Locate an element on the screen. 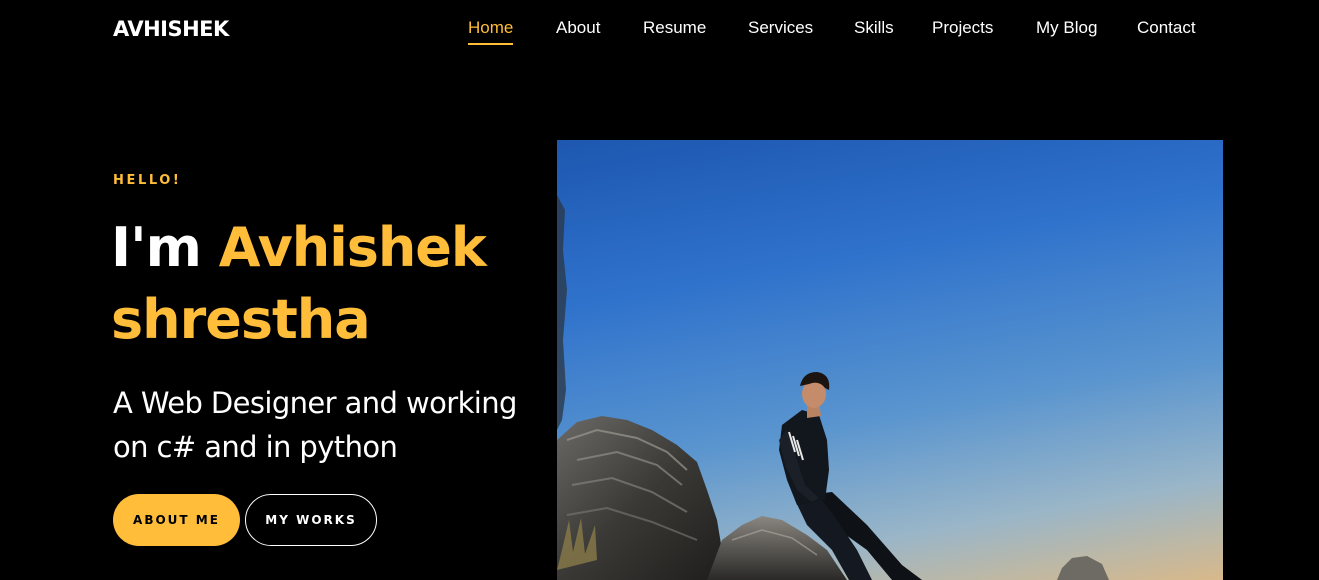 The image size is (1319, 580). nav-item-home: Home is located at coordinates (491, 30).